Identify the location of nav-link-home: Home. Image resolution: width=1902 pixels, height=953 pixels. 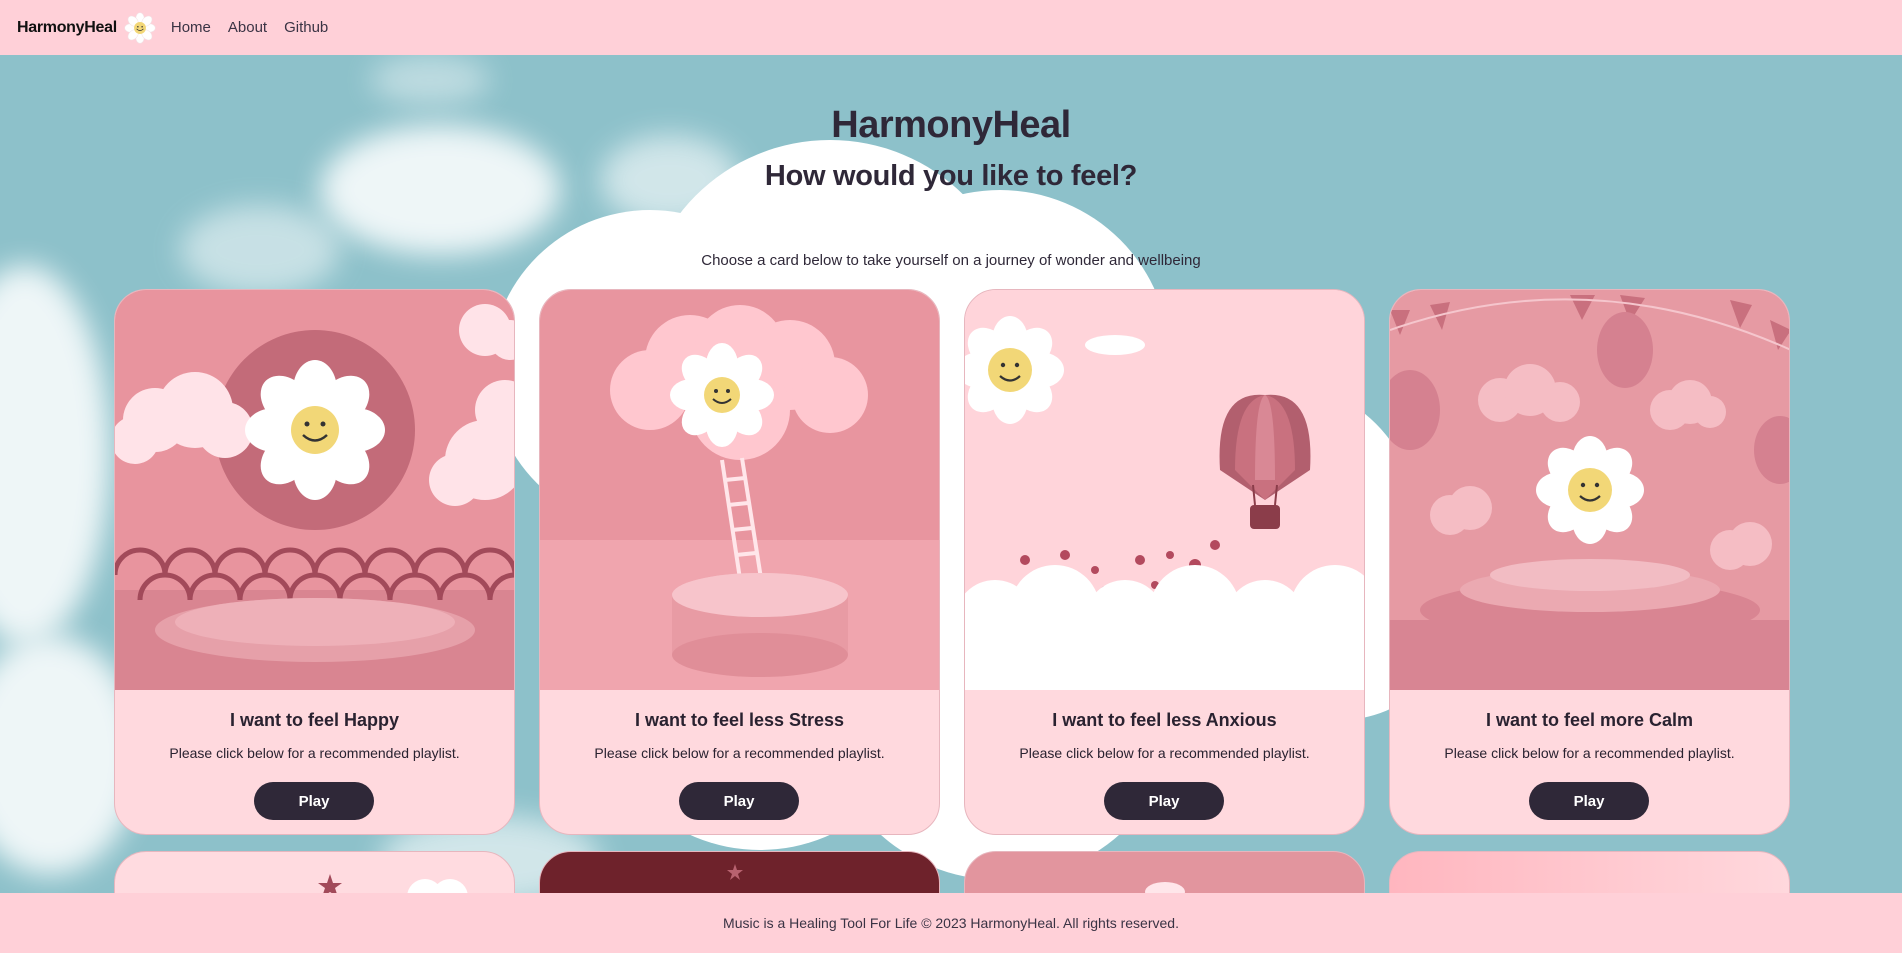
(191, 27).